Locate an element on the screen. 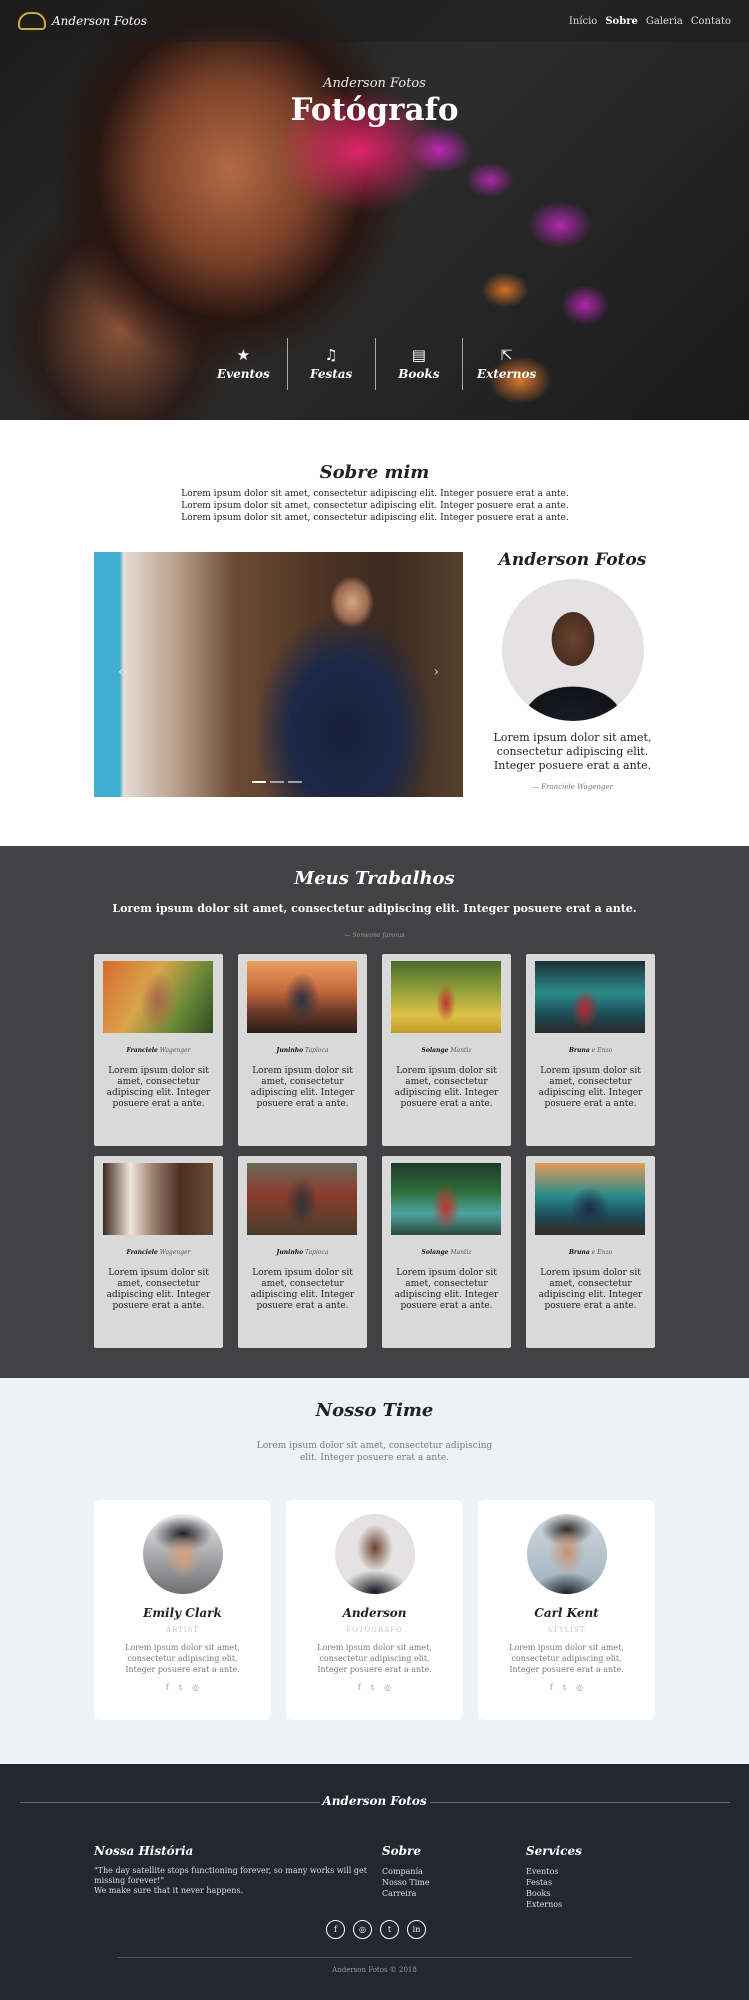 Image resolution: width=749 pixels, height=2000 pixels. nav-link-galeria: Galeria is located at coordinates (664, 21).